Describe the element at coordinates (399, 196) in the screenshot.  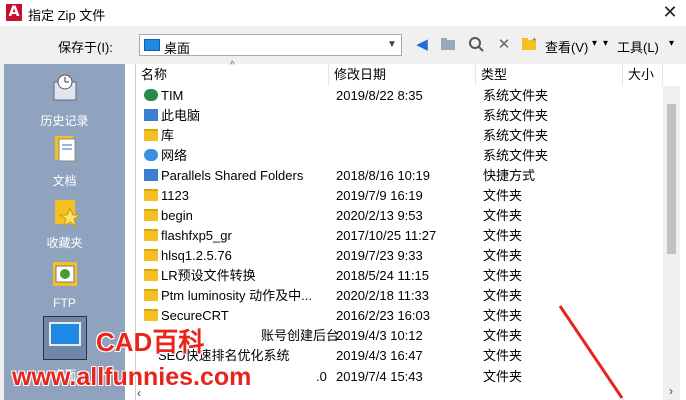
I see `file-row: 1123 2019/7/9 16:19 文件夹` at that location.